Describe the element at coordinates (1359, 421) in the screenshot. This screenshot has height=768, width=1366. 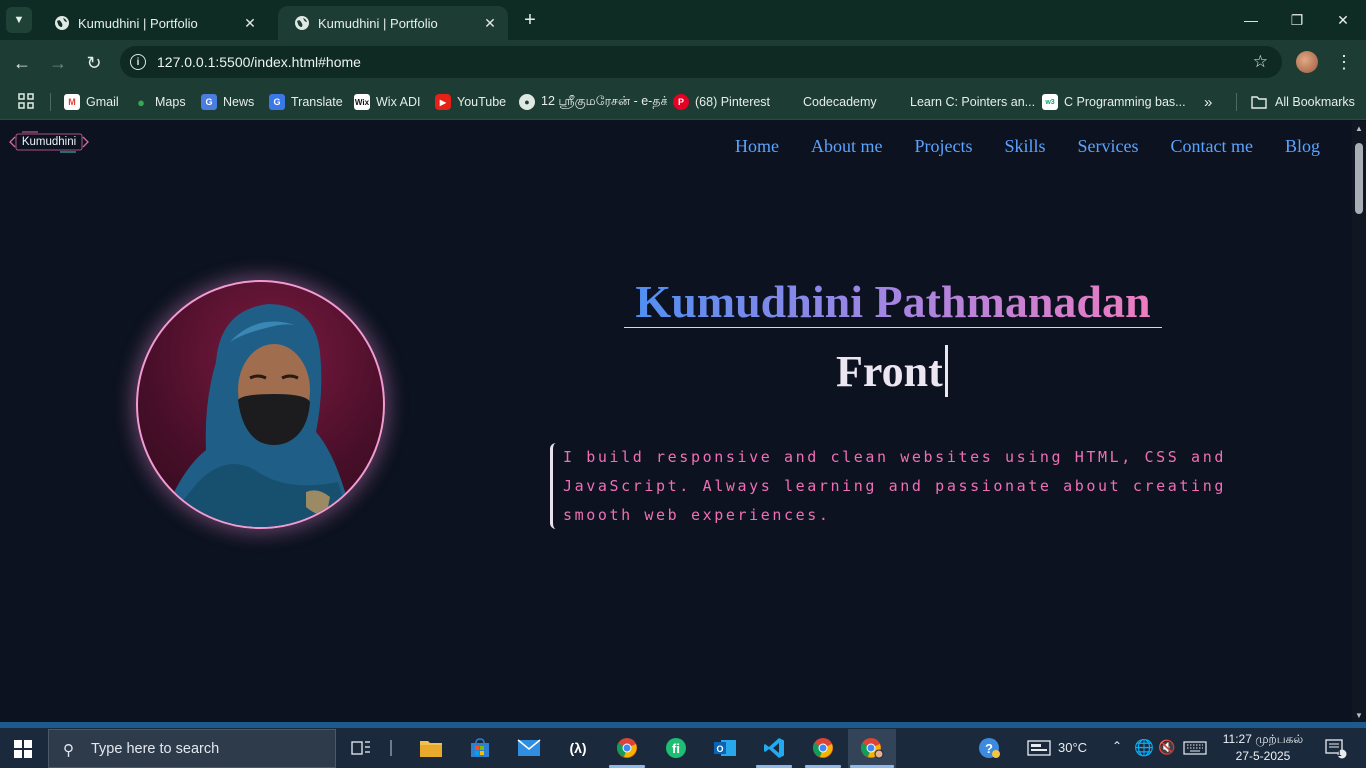
I see `page-scrollbar: ▲ ▼` at that location.